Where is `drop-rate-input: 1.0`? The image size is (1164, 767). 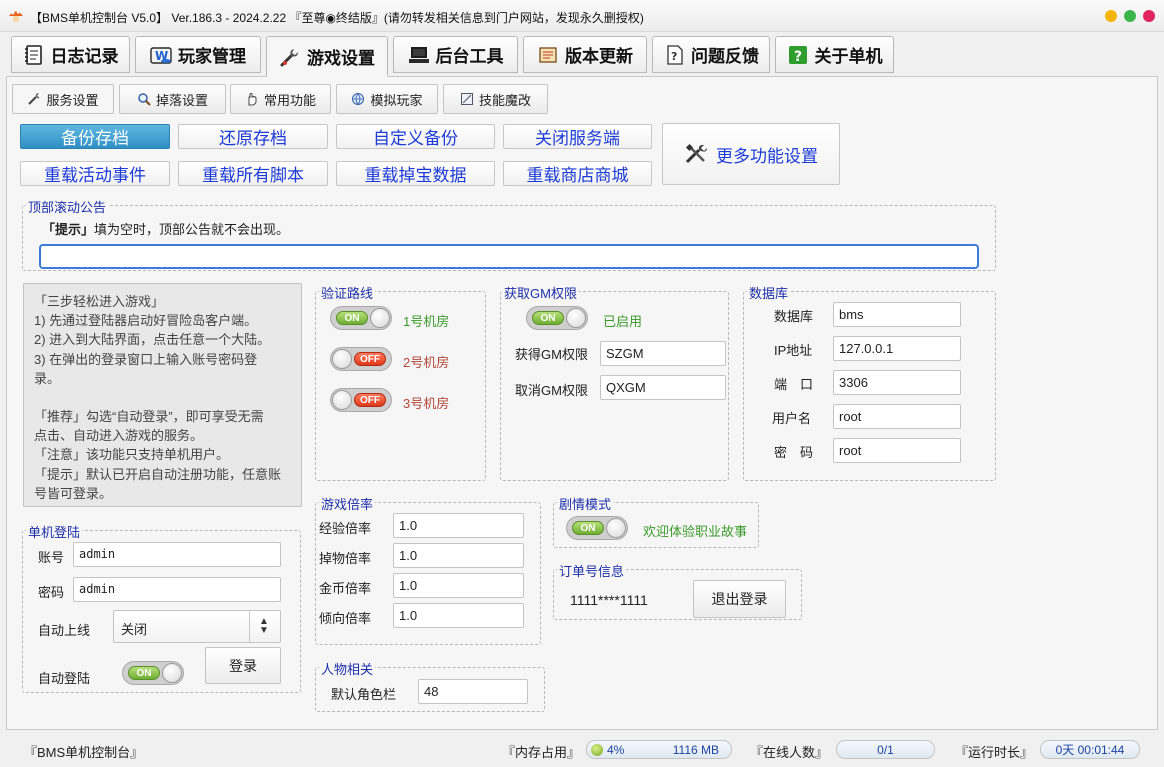 drop-rate-input: 1.0 is located at coordinates (458, 555).